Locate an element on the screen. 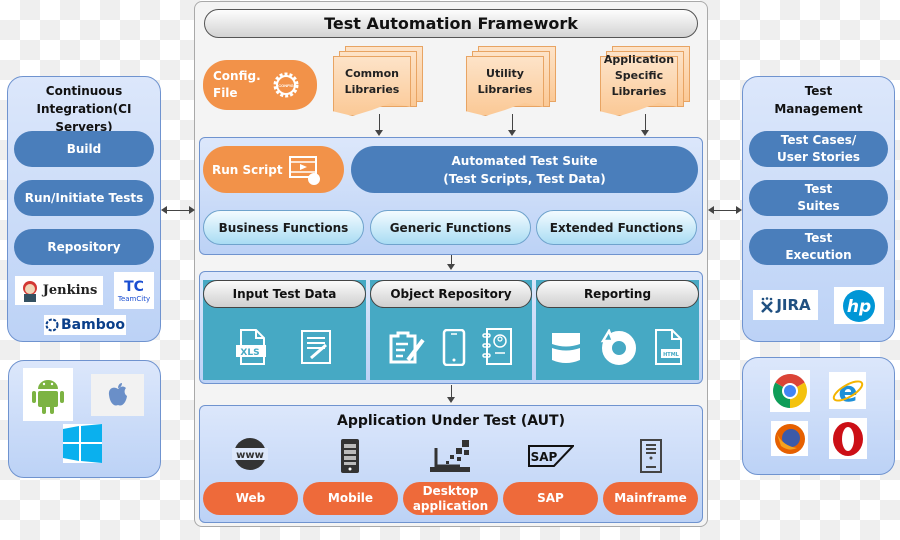  library-common: Common Libraries is located at coordinates (378, 82).